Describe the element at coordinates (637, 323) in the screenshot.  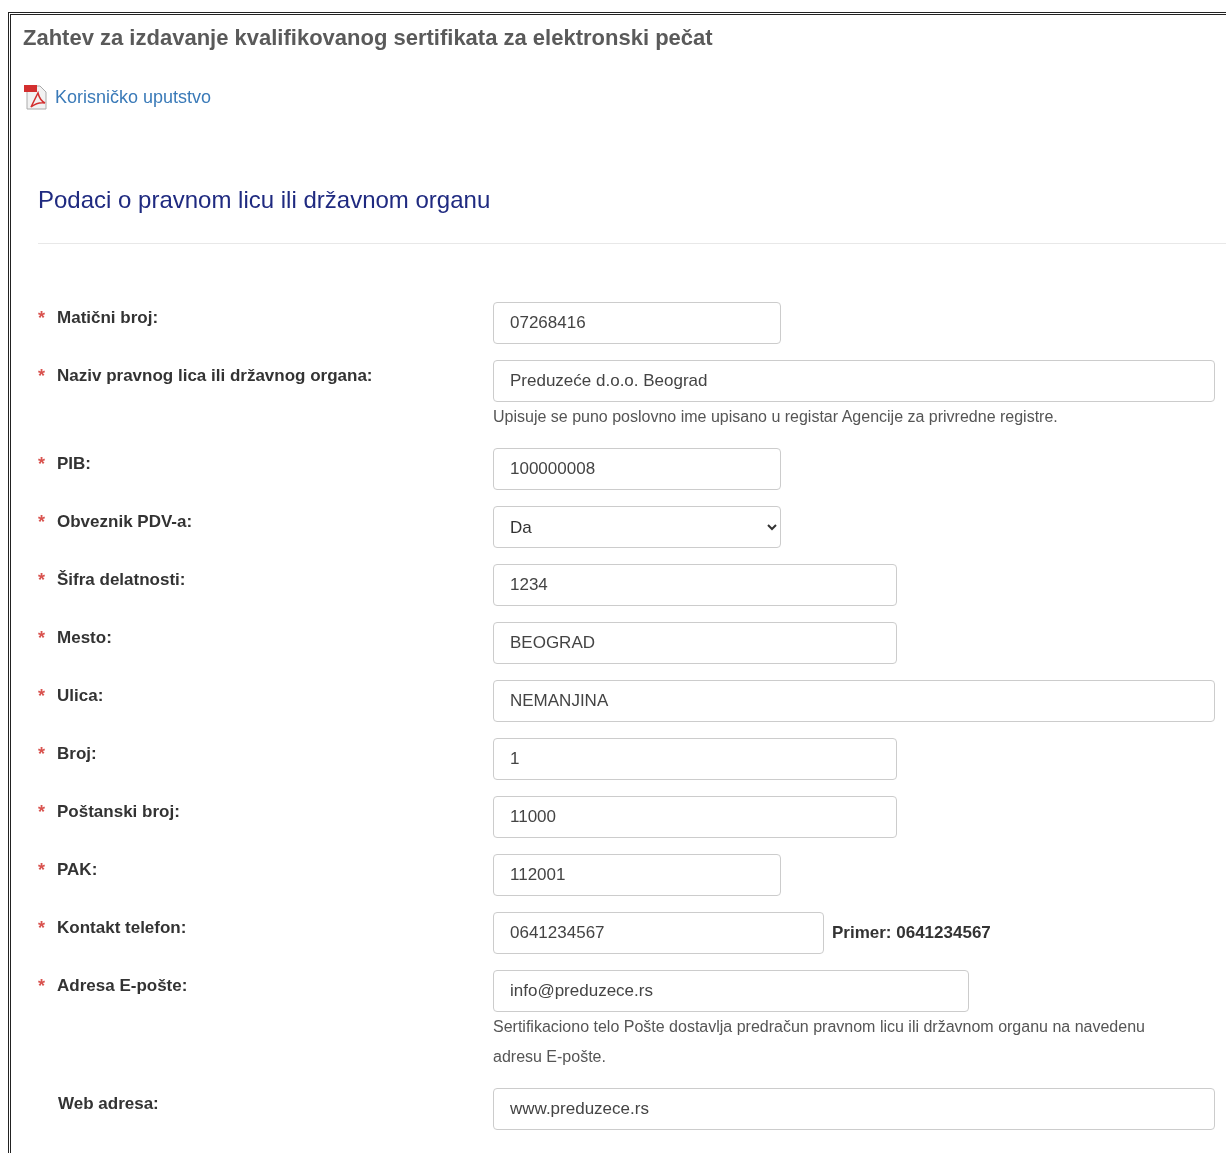
I see `input-field: 07268416` at that location.